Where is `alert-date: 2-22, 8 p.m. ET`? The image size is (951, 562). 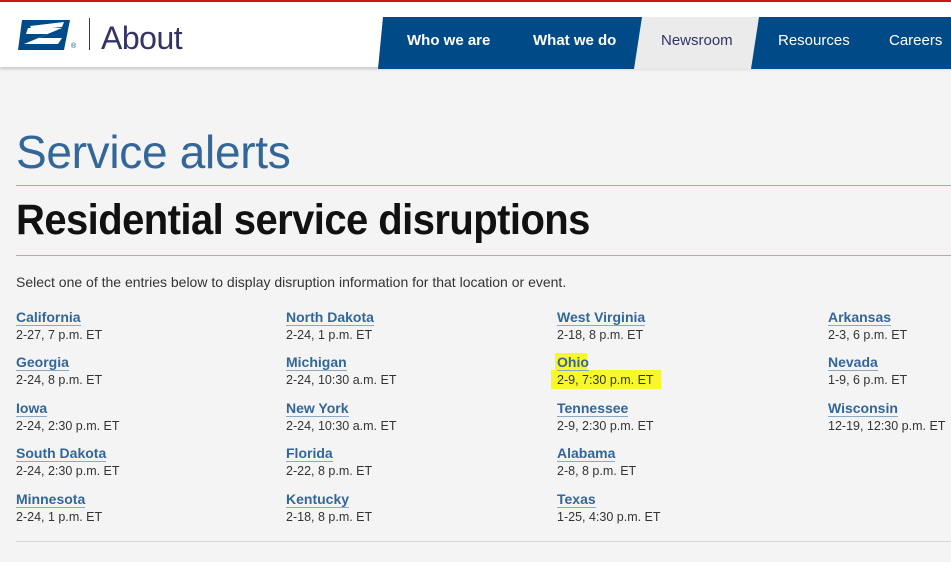 alert-date: 2-22, 8 p.m. ET is located at coordinates (329, 471).